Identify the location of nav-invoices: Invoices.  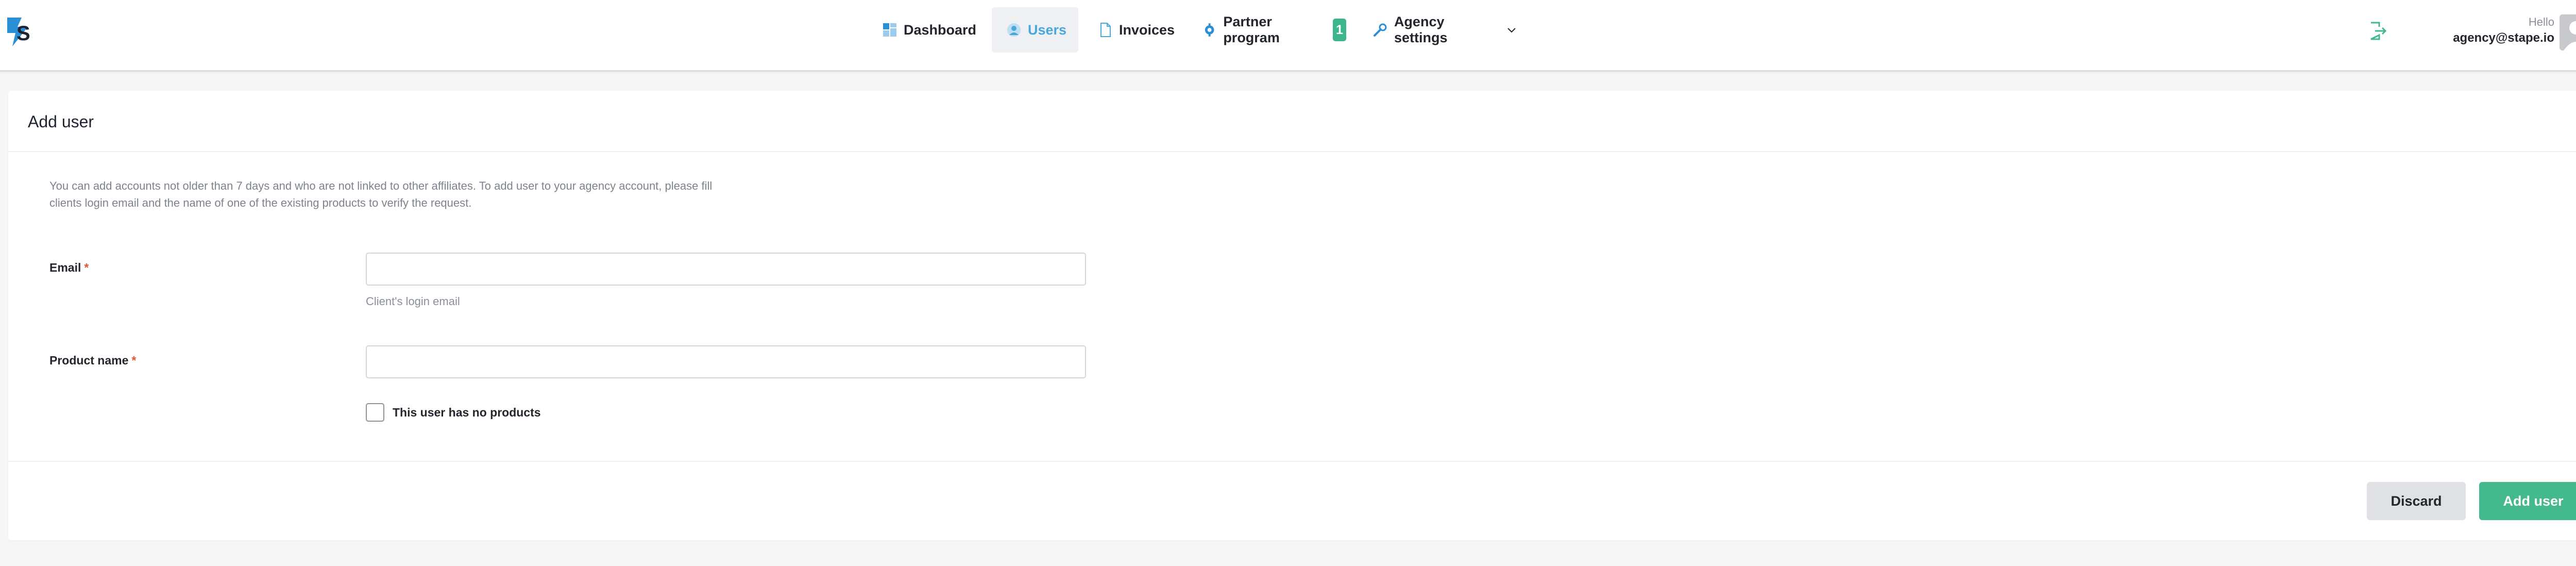
(1136, 30).